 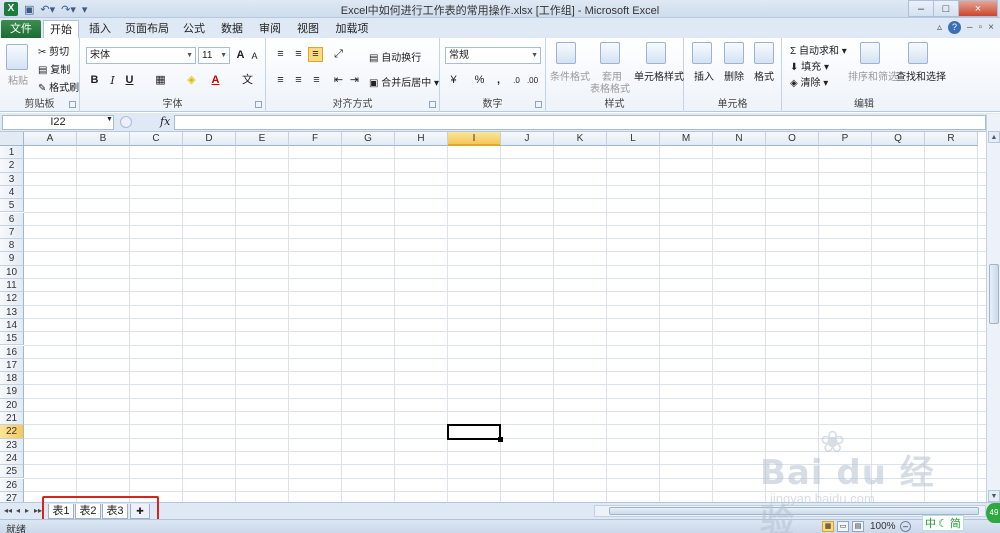 I want to click on conditional-format-button: 条件格式, so click(x=570, y=75).